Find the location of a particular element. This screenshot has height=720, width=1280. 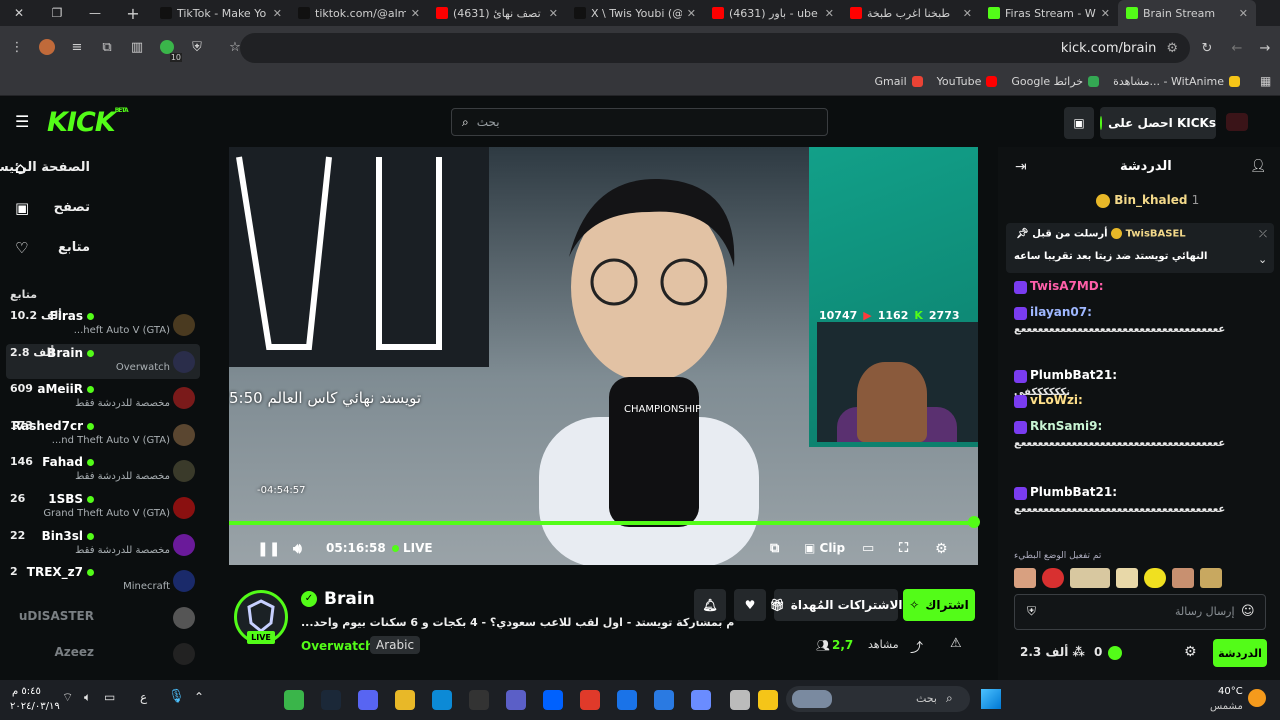

wifi-icon: ⌔ is located at coordinates (67, 697).